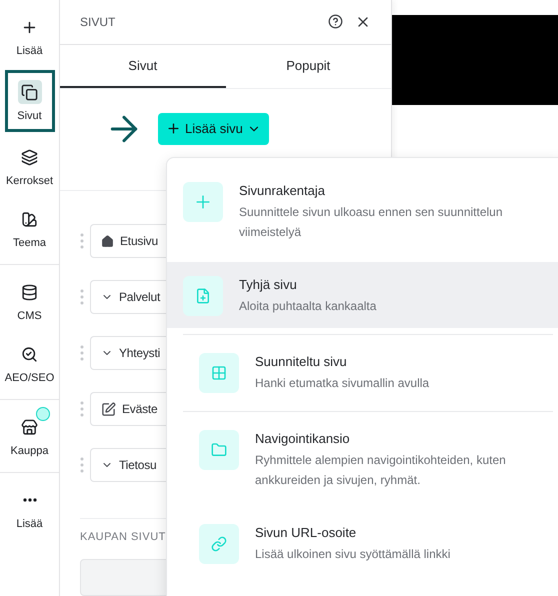 The height and width of the screenshot is (596, 558). Describe the element at coordinates (29, 101) in the screenshot. I see `rail-item: Sivut` at that location.